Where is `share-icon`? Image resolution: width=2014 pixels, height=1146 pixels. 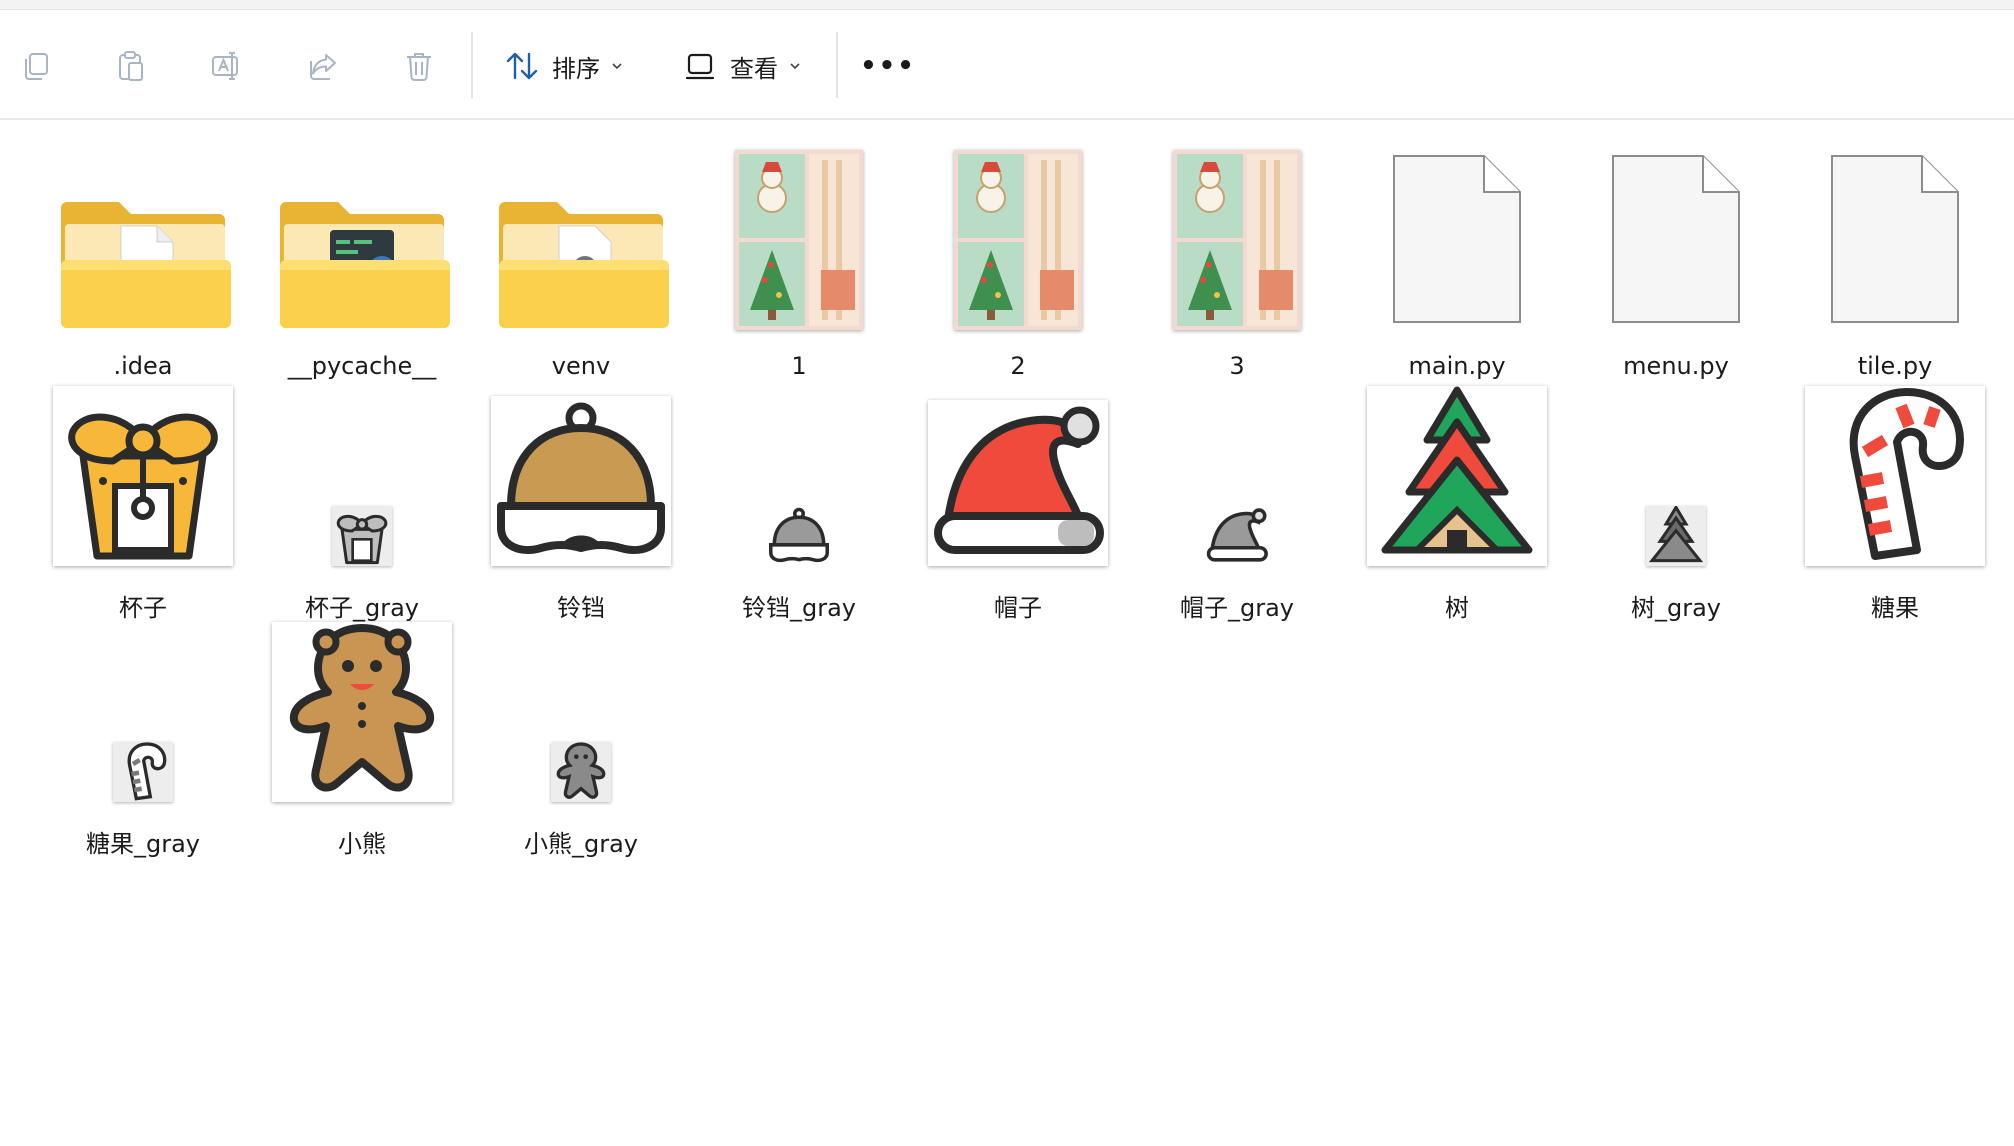
share-icon is located at coordinates (323, 67).